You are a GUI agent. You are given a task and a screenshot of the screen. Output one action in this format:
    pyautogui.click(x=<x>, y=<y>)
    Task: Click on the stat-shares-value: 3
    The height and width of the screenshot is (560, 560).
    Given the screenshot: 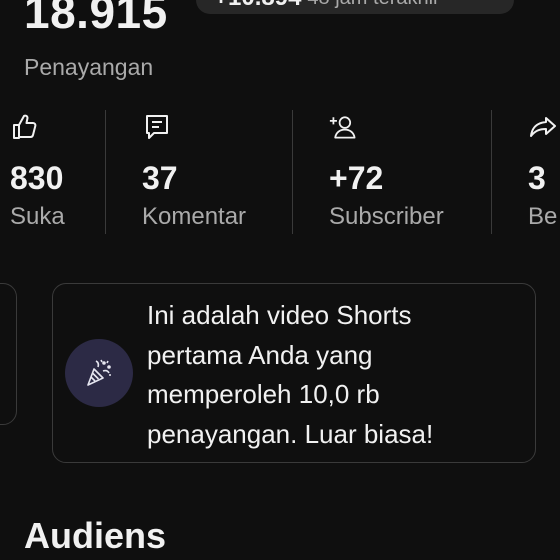 What is the action you would take?
    pyautogui.click(x=537, y=178)
    